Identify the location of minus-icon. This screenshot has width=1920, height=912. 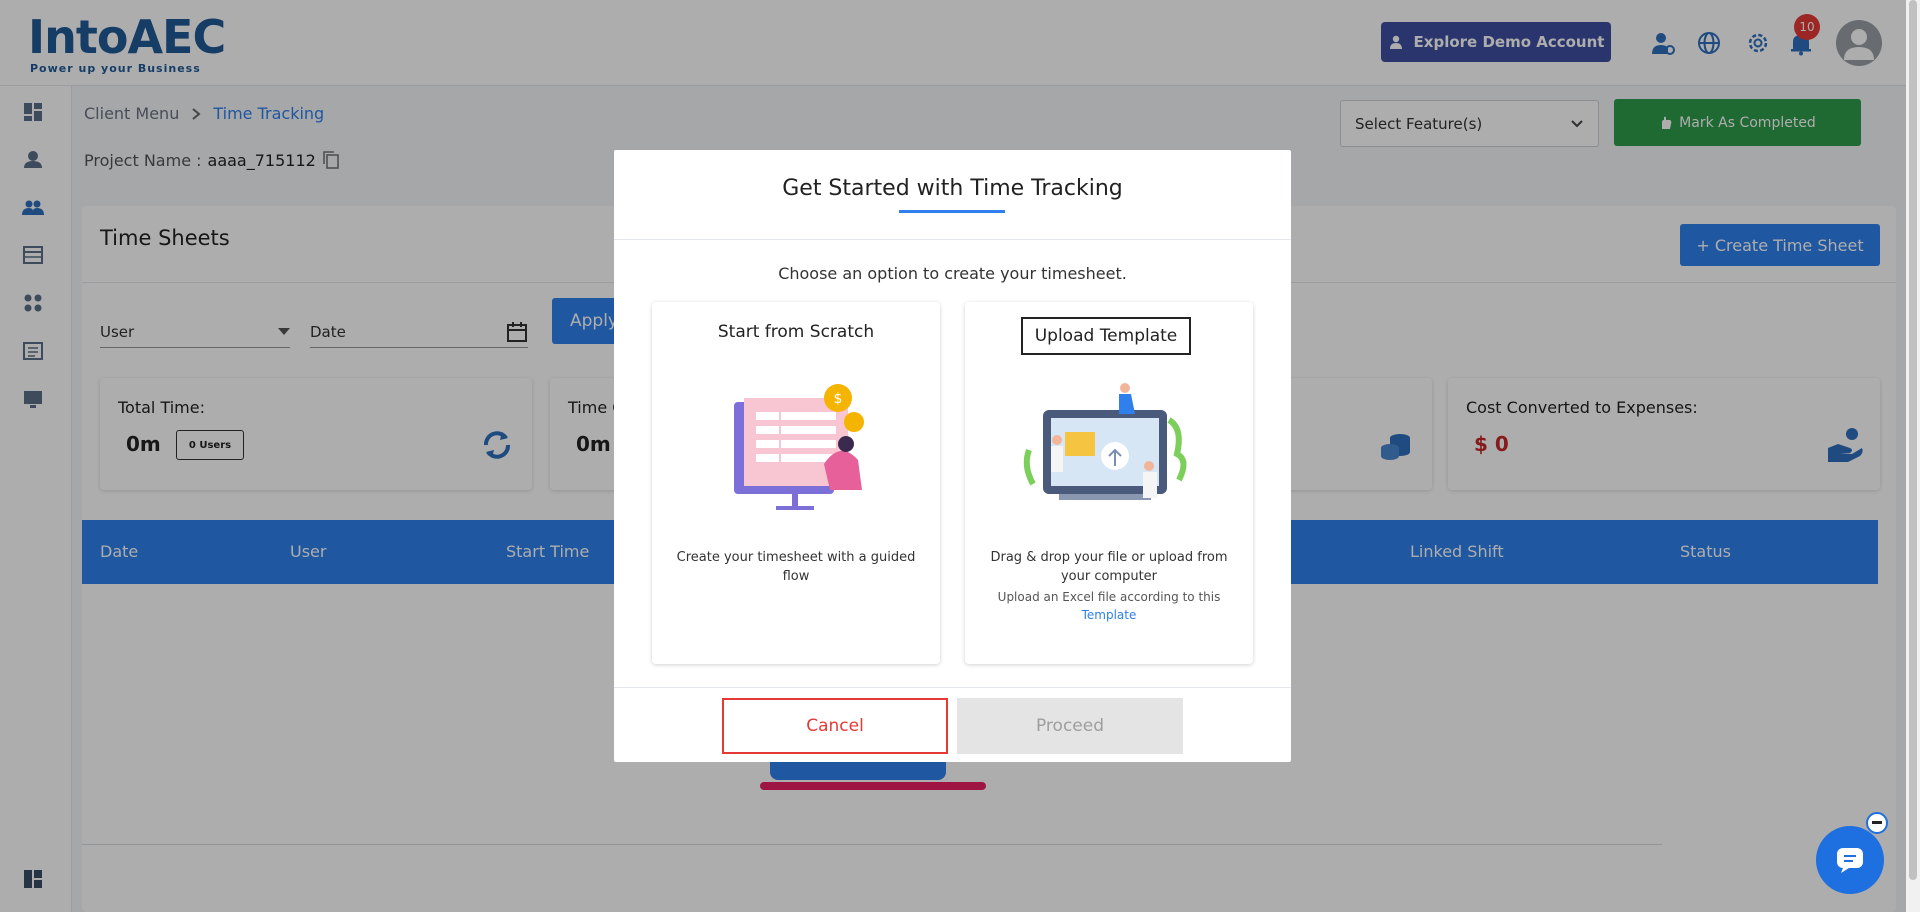
(1877, 822).